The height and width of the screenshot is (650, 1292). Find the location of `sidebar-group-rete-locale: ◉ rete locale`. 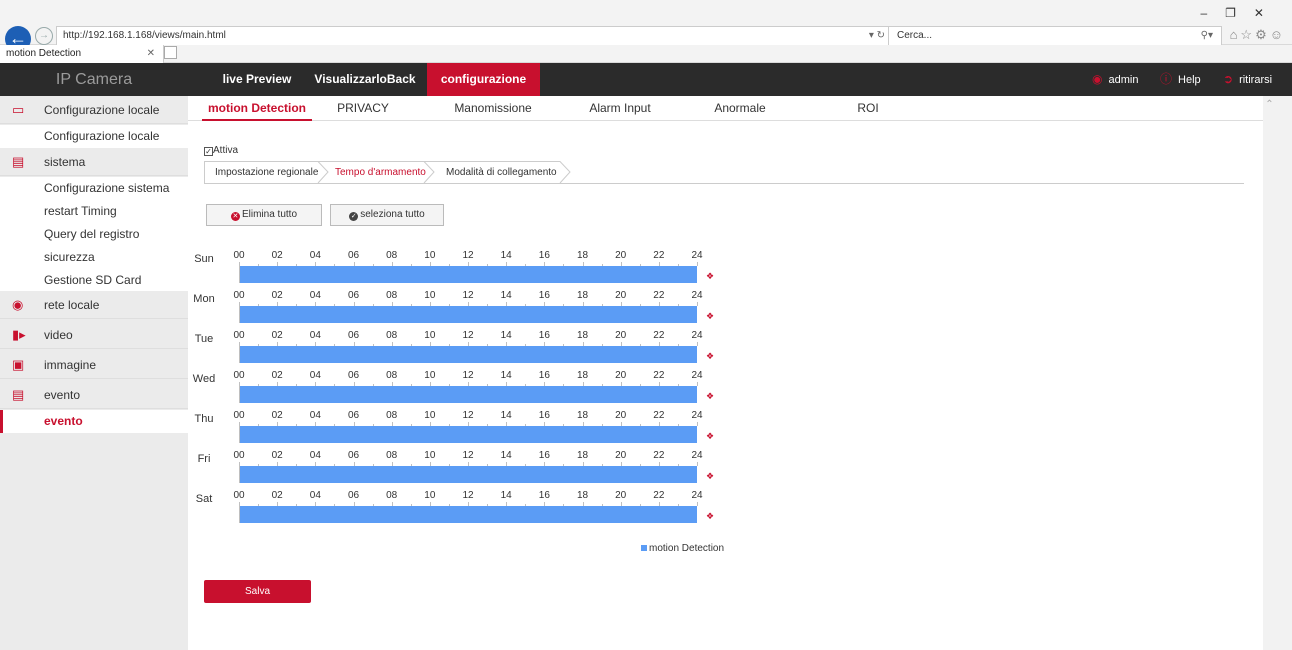

sidebar-group-rete-locale: ◉ rete locale is located at coordinates (94, 305).